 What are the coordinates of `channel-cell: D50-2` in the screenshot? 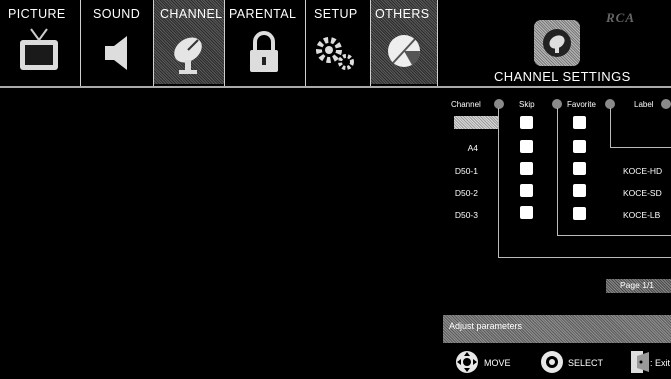 It's located at (456, 193).